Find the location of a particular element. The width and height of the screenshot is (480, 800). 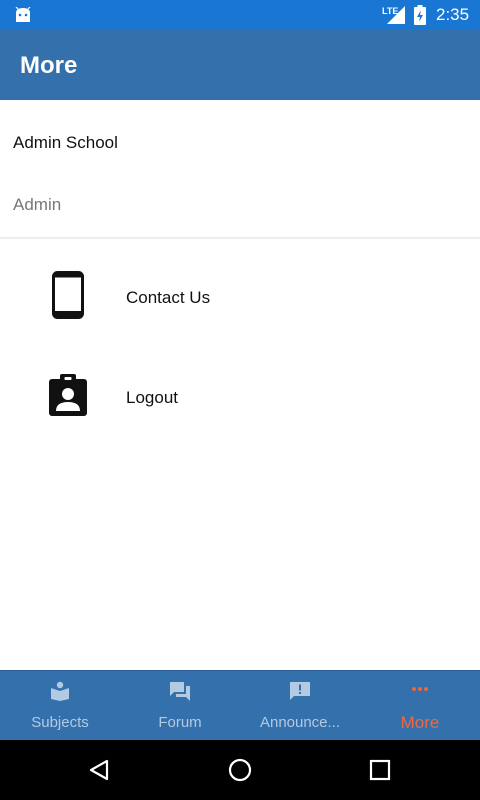

tab-label: Subjects is located at coordinates (60, 722).